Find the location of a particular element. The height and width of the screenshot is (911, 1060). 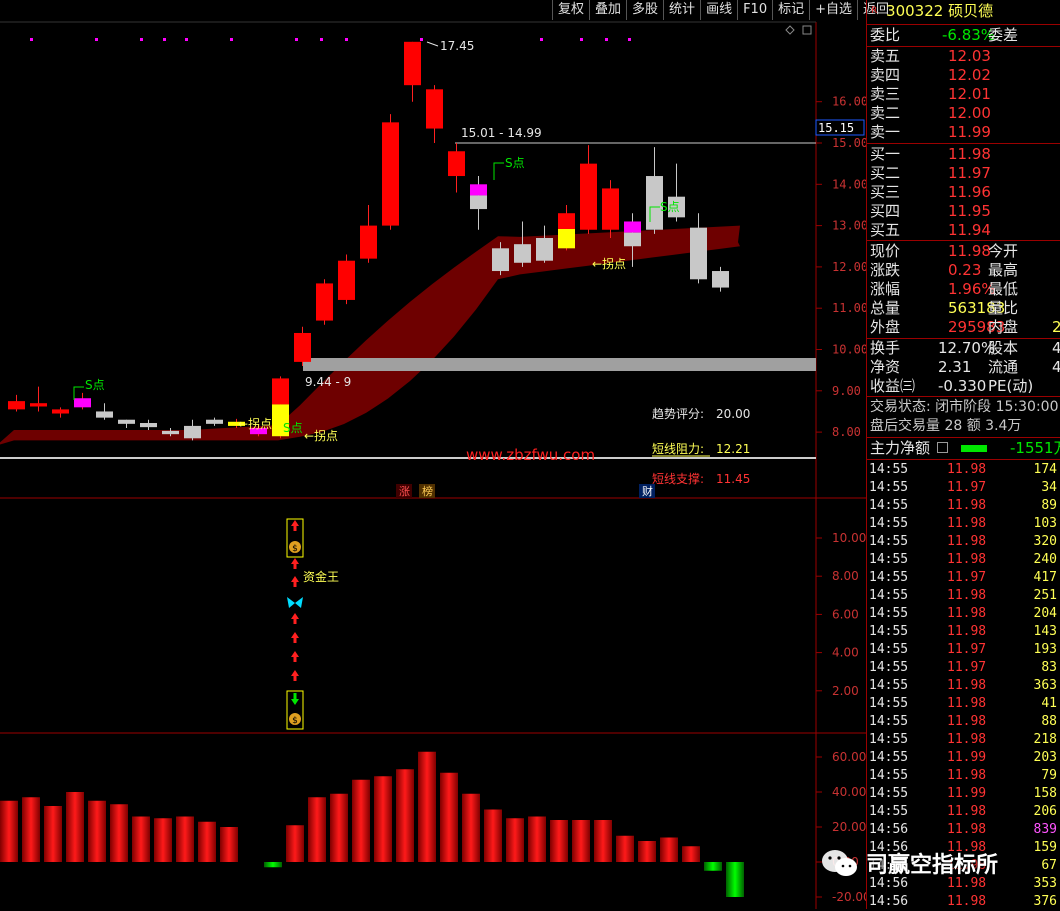

price-tick: 11.00 is located at coordinates (849, 308).